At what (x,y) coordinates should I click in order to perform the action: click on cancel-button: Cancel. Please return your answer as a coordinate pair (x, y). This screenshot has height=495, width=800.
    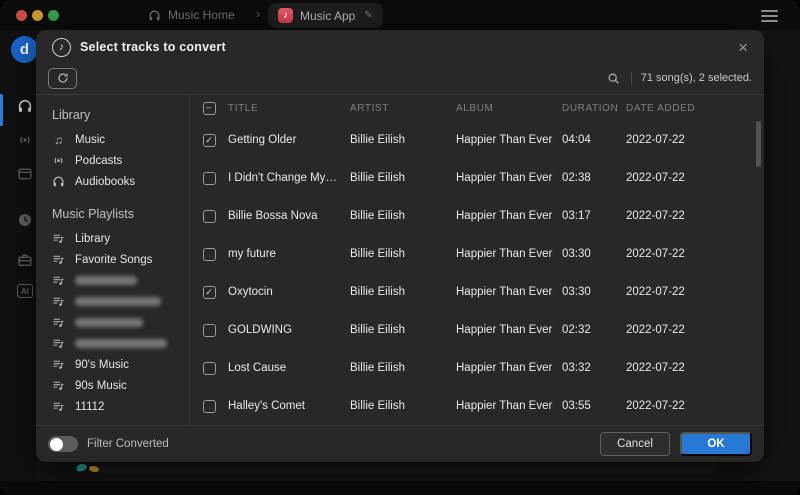
    Looking at the image, I should click on (635, 444).